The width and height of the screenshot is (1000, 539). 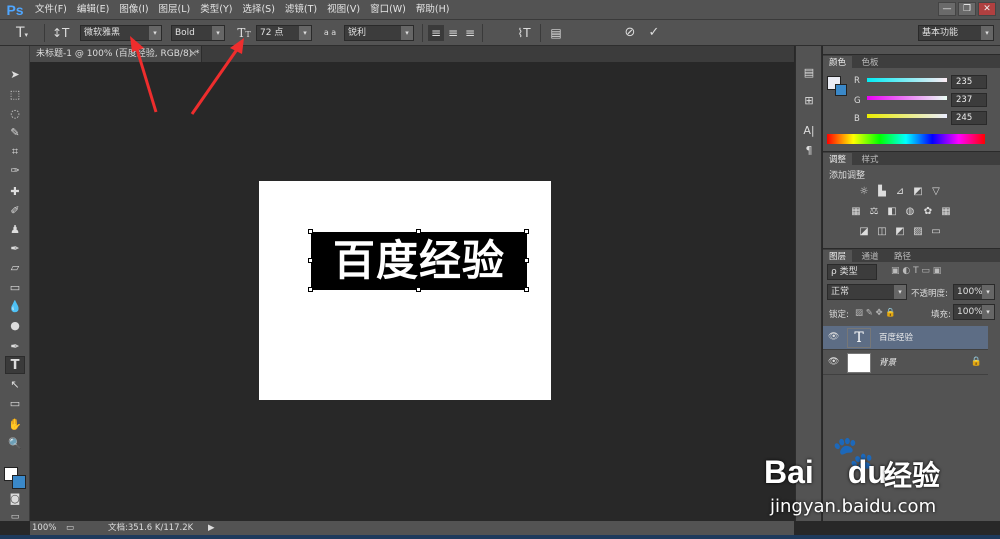 What do you see at coordinates (630, 33) in the screenshot?
I see `cancel-edit-icon: ⊘` at bounding box center [630, 33].